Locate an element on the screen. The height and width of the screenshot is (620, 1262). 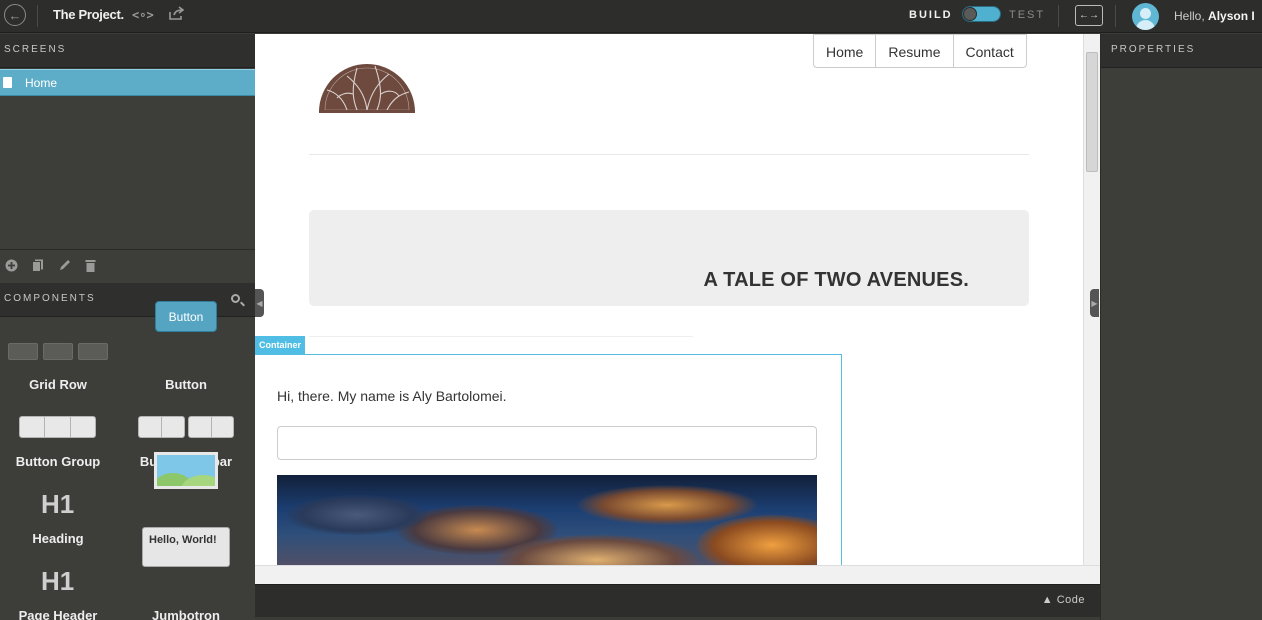
search-icon is located at coordinates (235, 298).